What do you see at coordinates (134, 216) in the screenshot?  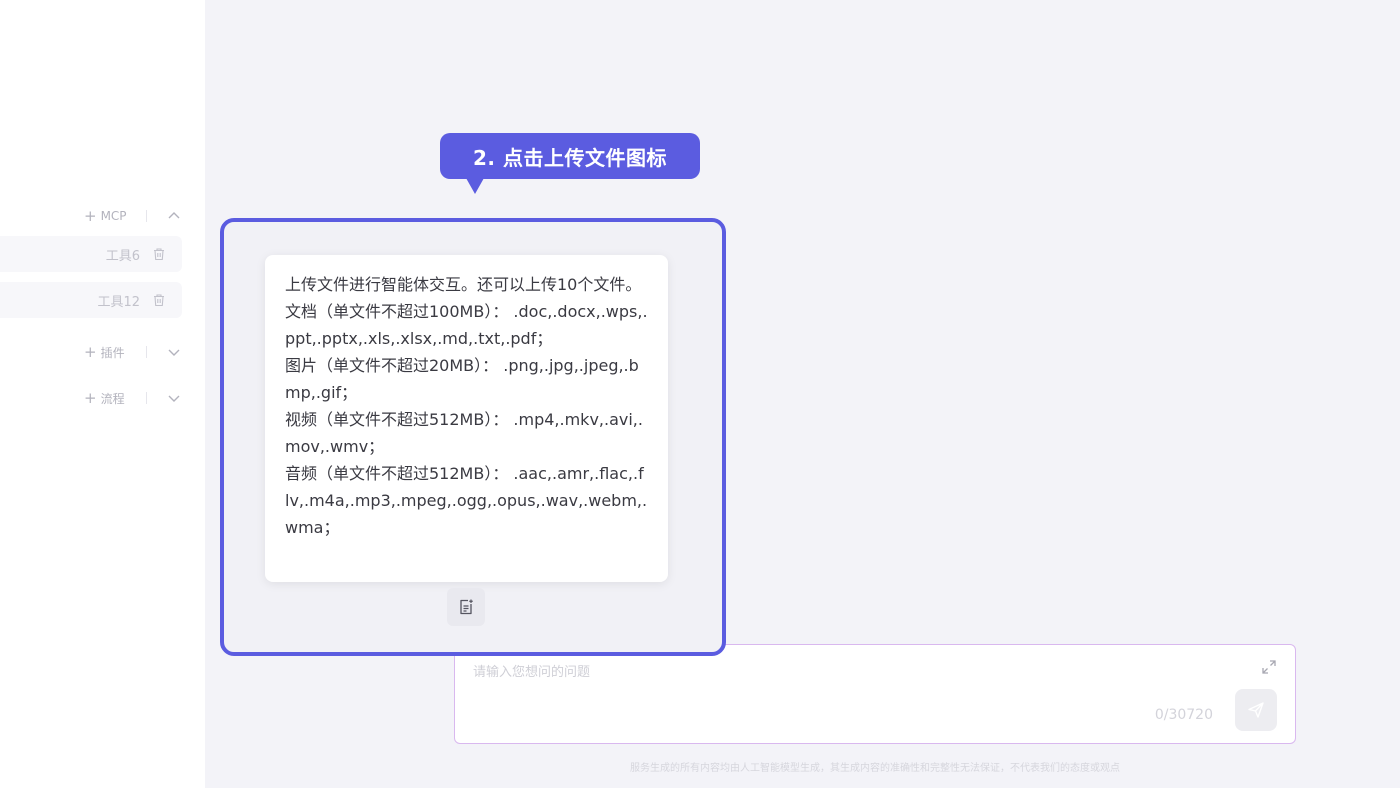 I see `sidebar-section-mcp: + MCP` at bounding box center [134, 216].